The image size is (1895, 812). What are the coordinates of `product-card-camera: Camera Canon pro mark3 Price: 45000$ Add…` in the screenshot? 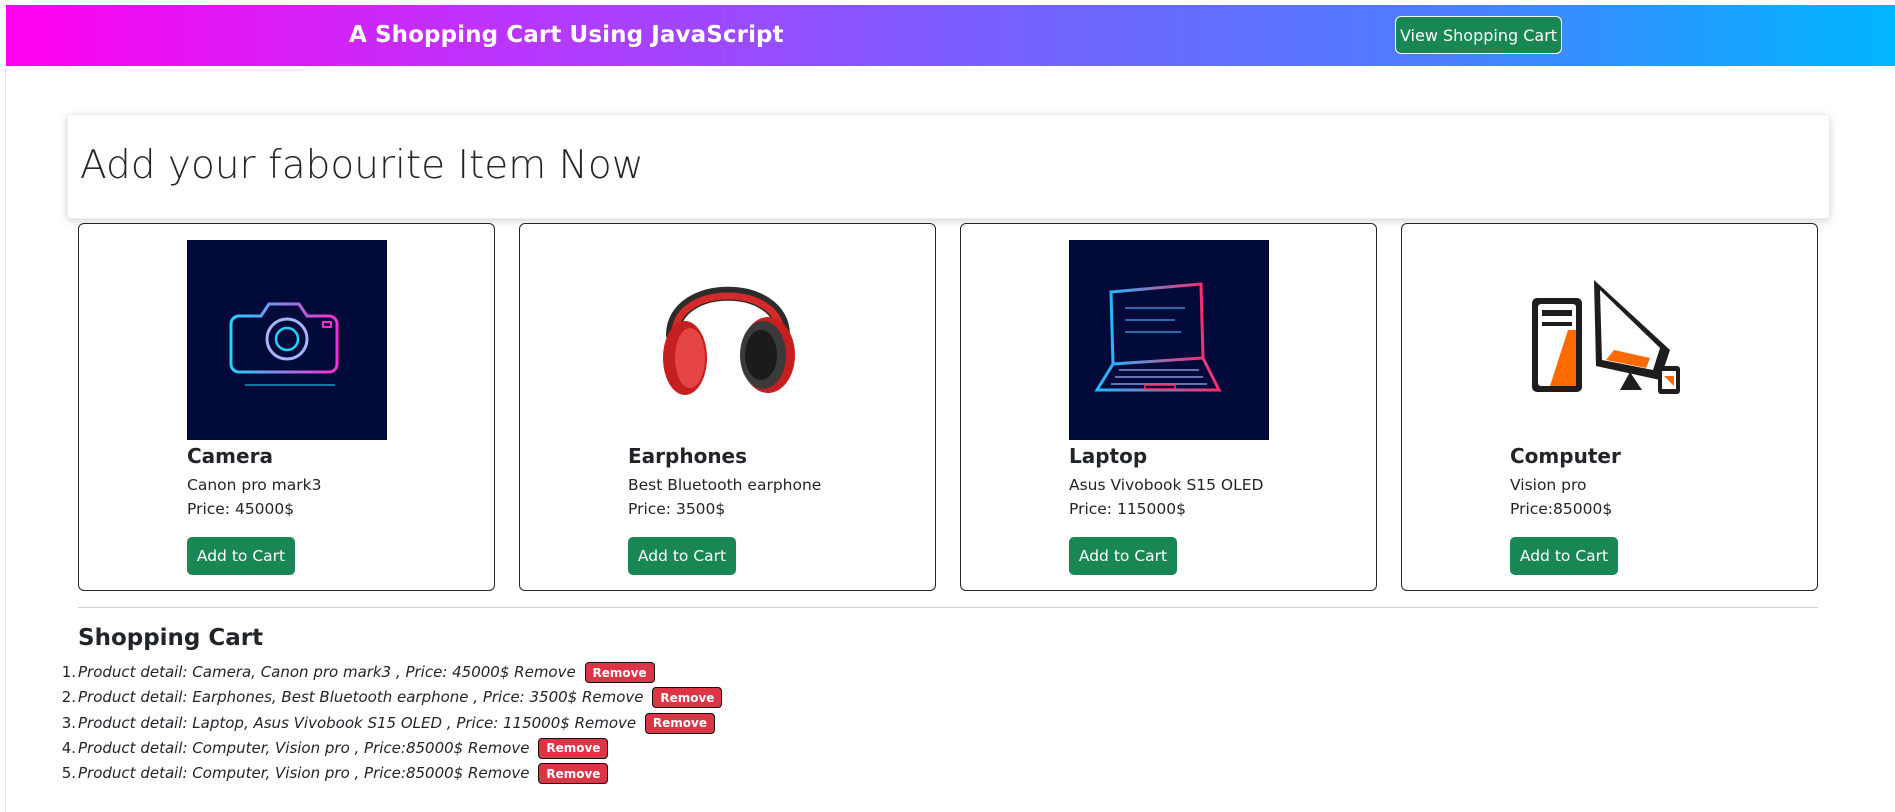 It's located at (286, 407).